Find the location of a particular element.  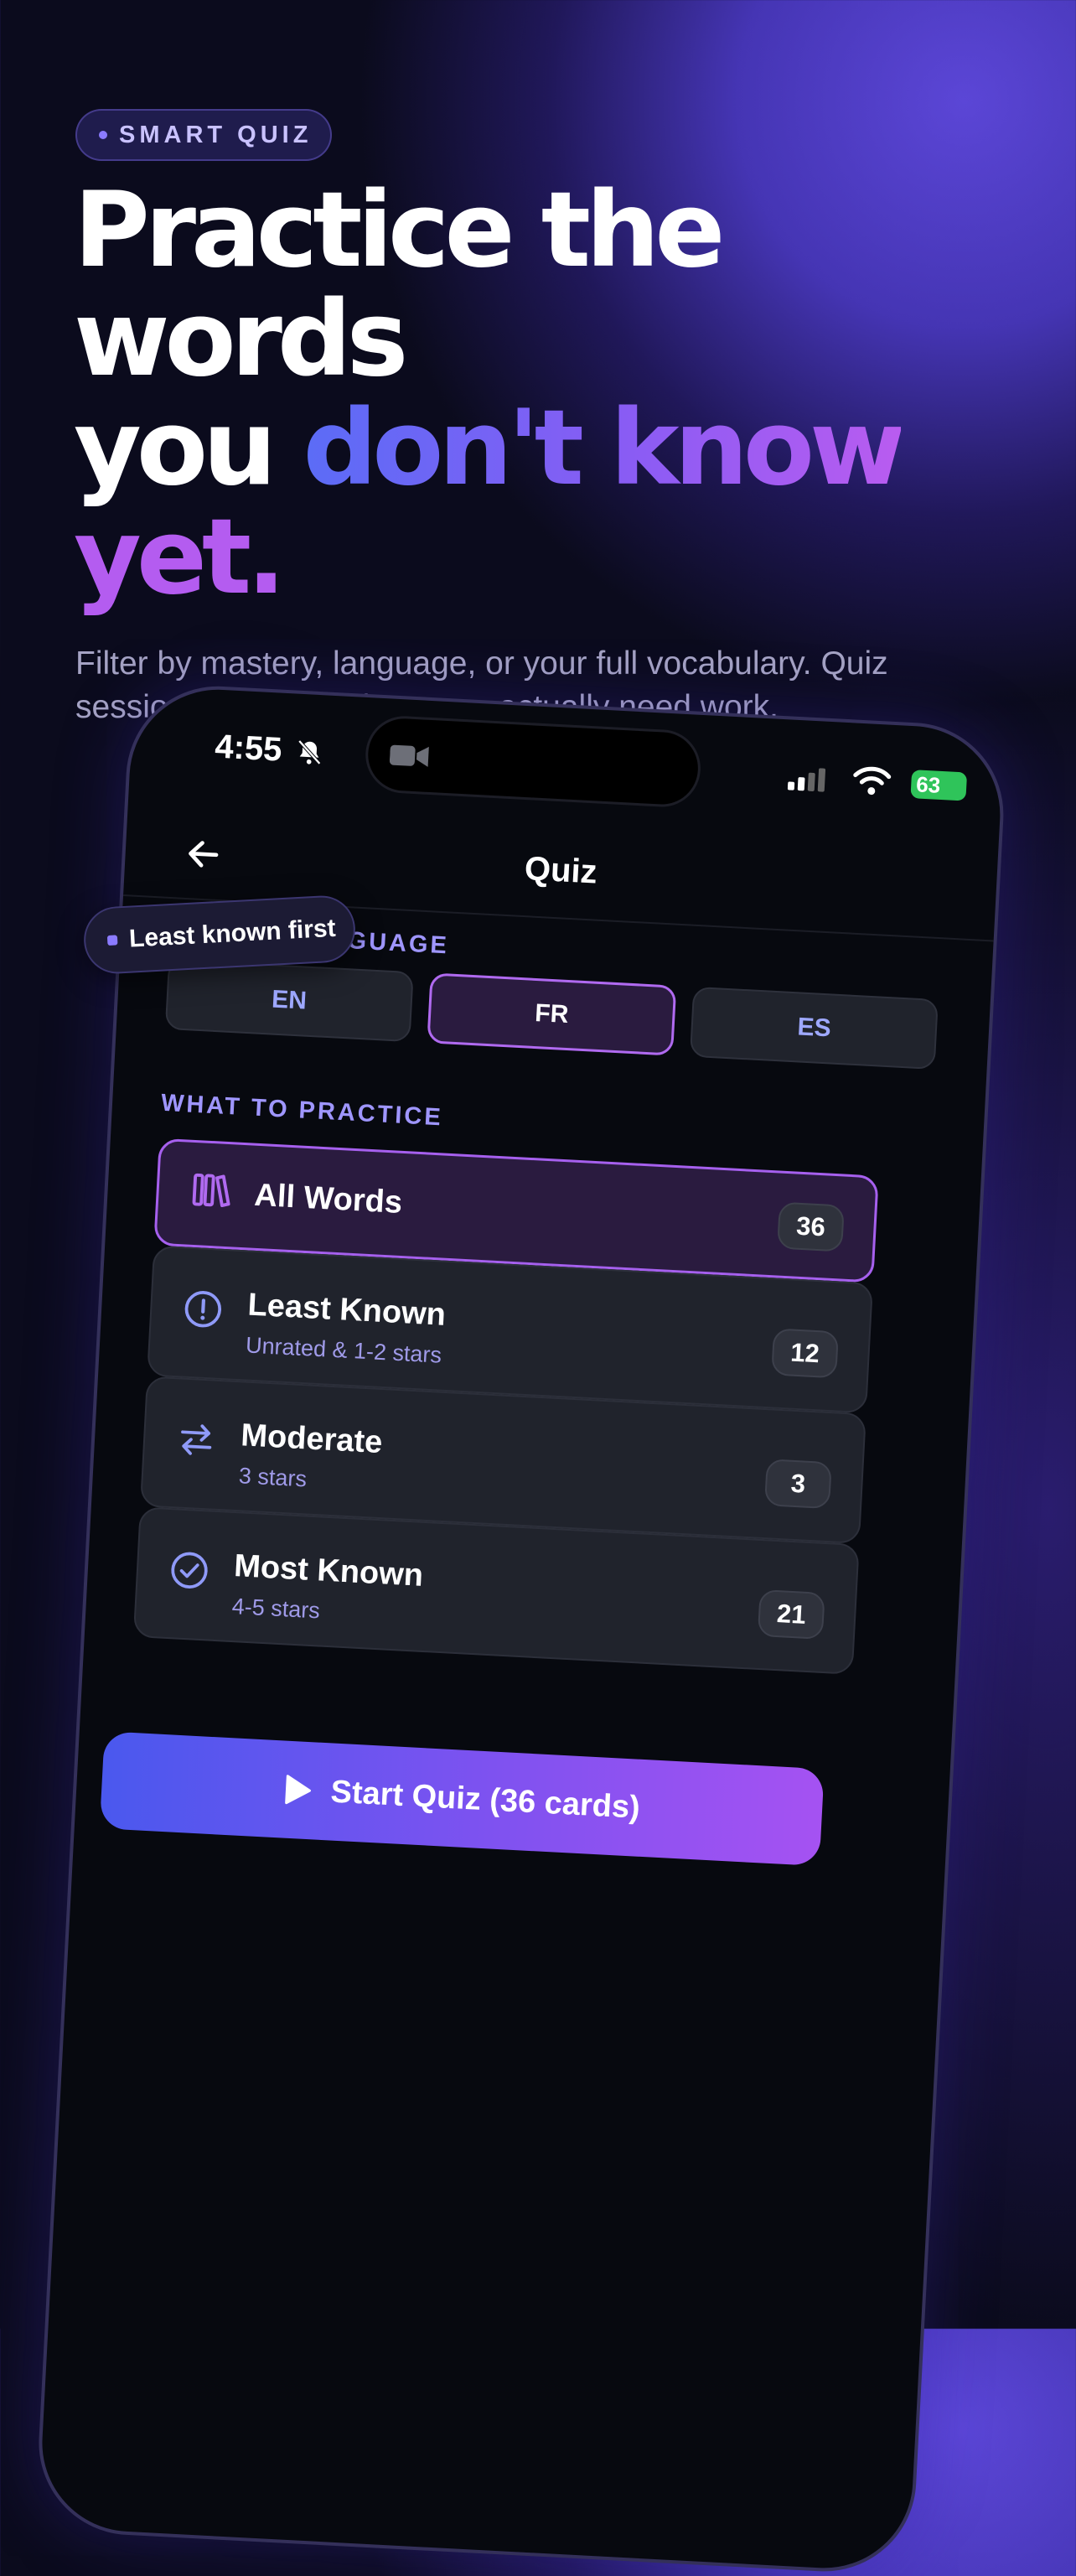

wifi-icon is located at coordinates (872, 781).